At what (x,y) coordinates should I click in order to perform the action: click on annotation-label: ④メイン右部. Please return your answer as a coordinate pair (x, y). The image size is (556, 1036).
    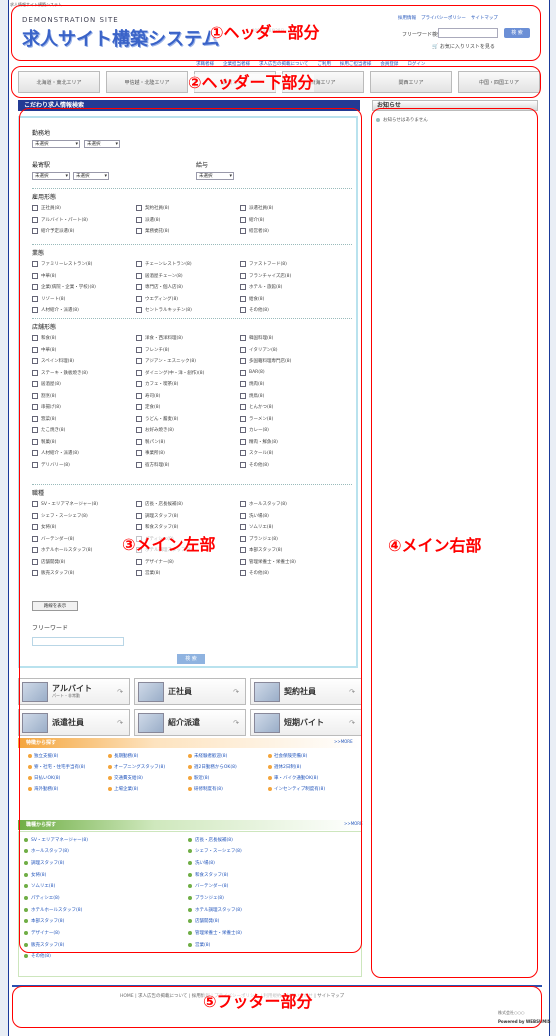
    Looking at the image, I should click on (435, 545).